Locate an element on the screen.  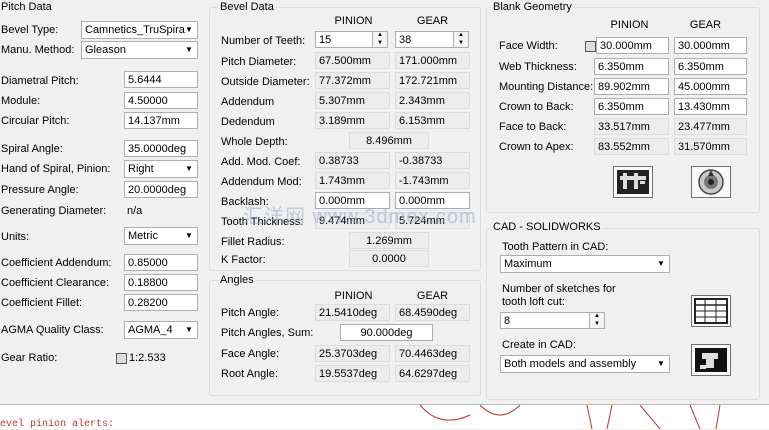
watermark-text: 汇洋网 www.3dmox.com is located at coordinates (360, 217).